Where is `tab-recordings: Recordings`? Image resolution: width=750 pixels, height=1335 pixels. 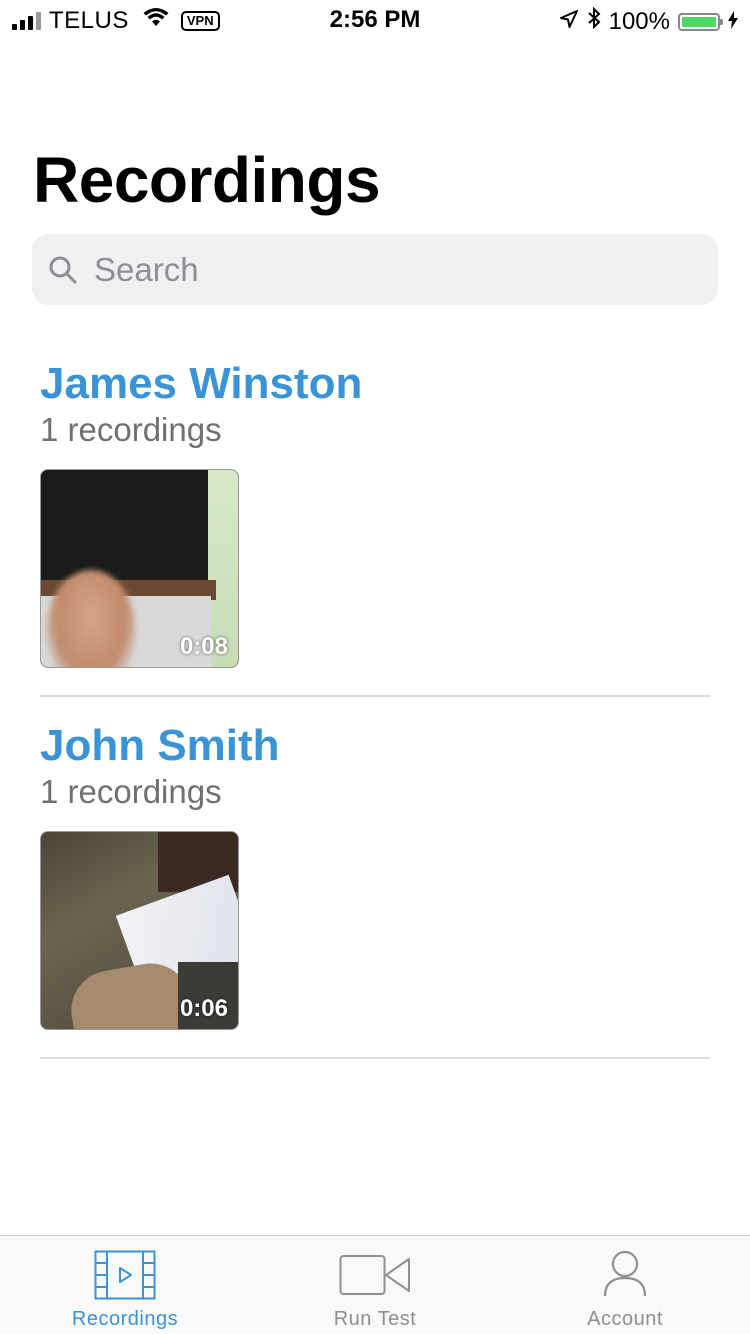
tab-recordings: Recordings is located at coordinates (125, 1285).